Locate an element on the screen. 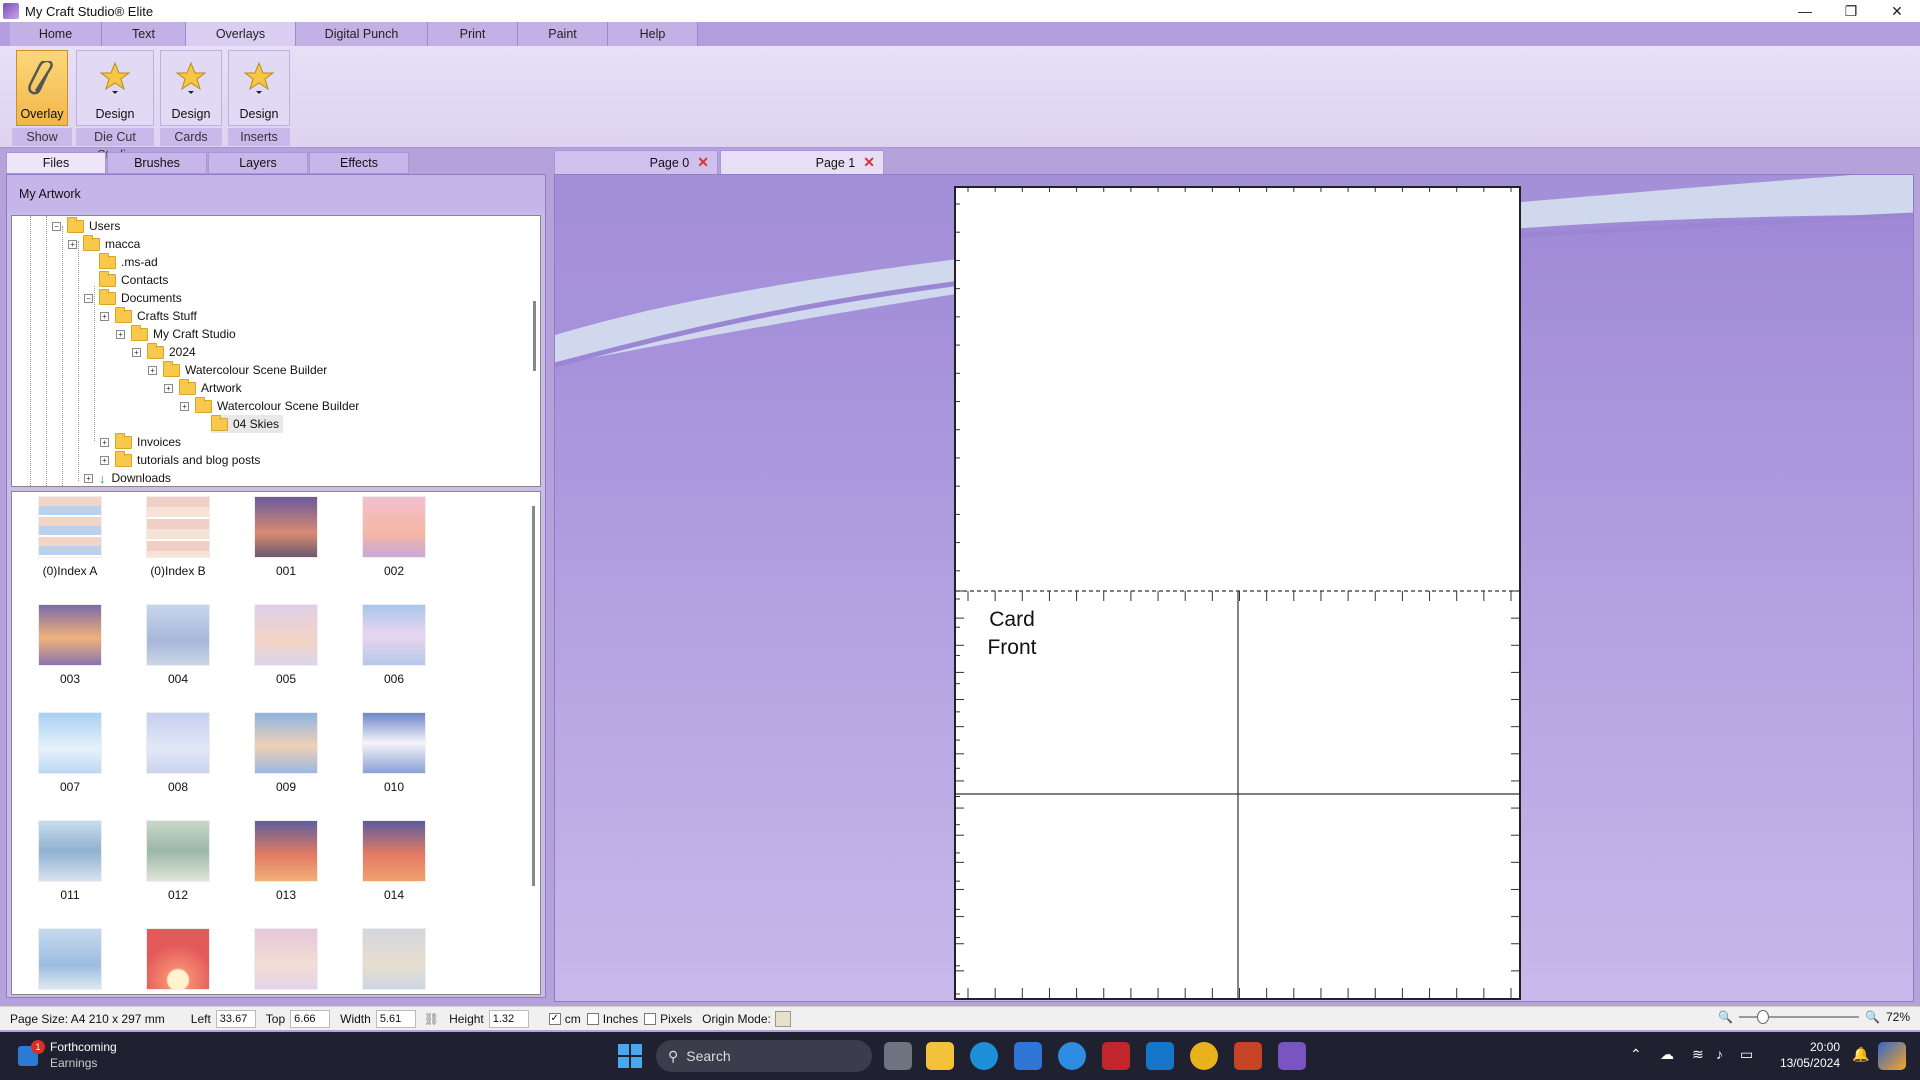 Image resolution: width=1920 pixels, height=1080 pixels. thumbnail: 013 is located at coordinates (281, 866).